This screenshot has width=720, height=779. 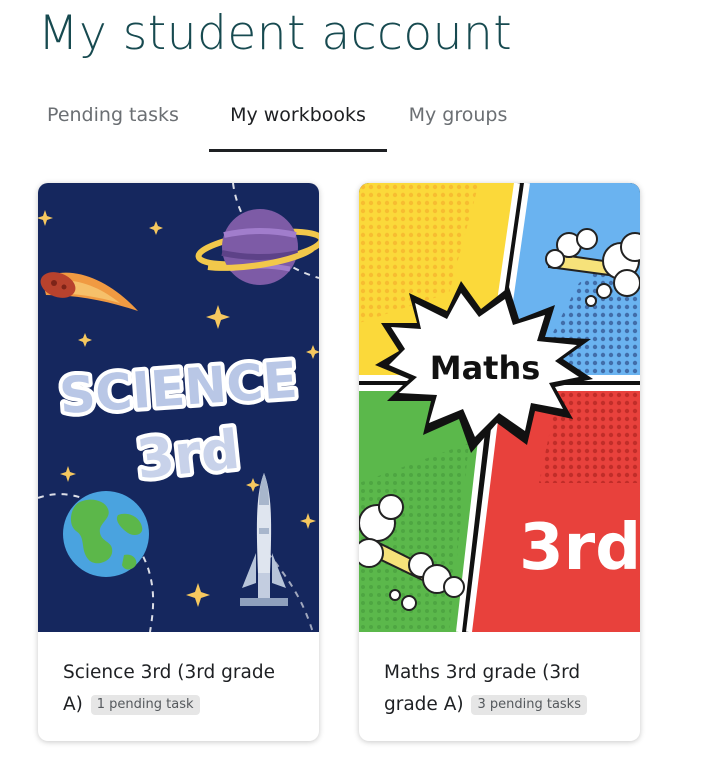 What do you see at coordinates (169, 672) in the screenshot?
I see `workbook-title-line1: Science 3rd (3rd grade` at bounding box center [169, 672].